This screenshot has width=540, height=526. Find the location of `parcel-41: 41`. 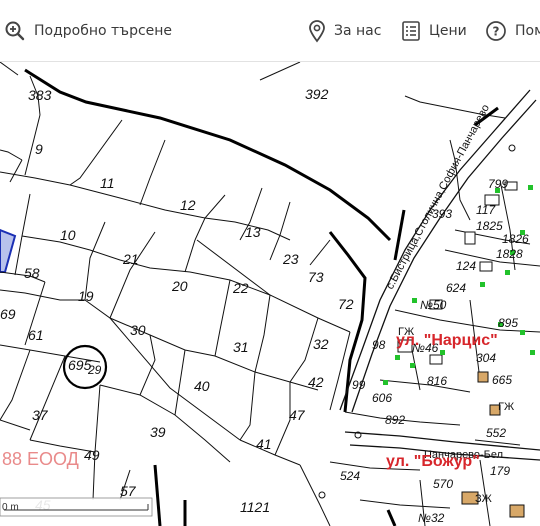

parcel-41: 41 is located at coordinates (264, 444).